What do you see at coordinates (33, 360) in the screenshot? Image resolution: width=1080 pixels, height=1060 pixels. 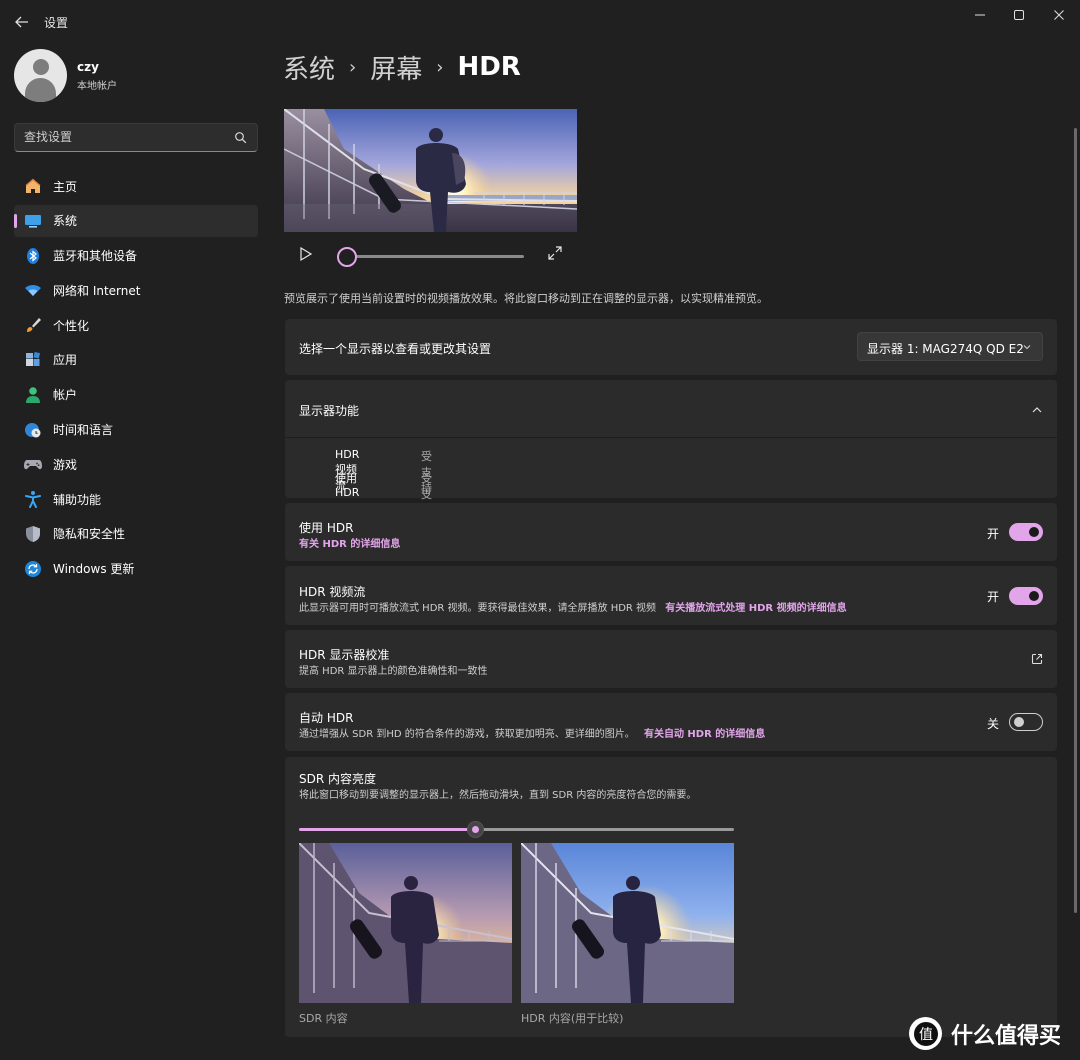 I see `apps-icon` at bounding box center [33, 360].